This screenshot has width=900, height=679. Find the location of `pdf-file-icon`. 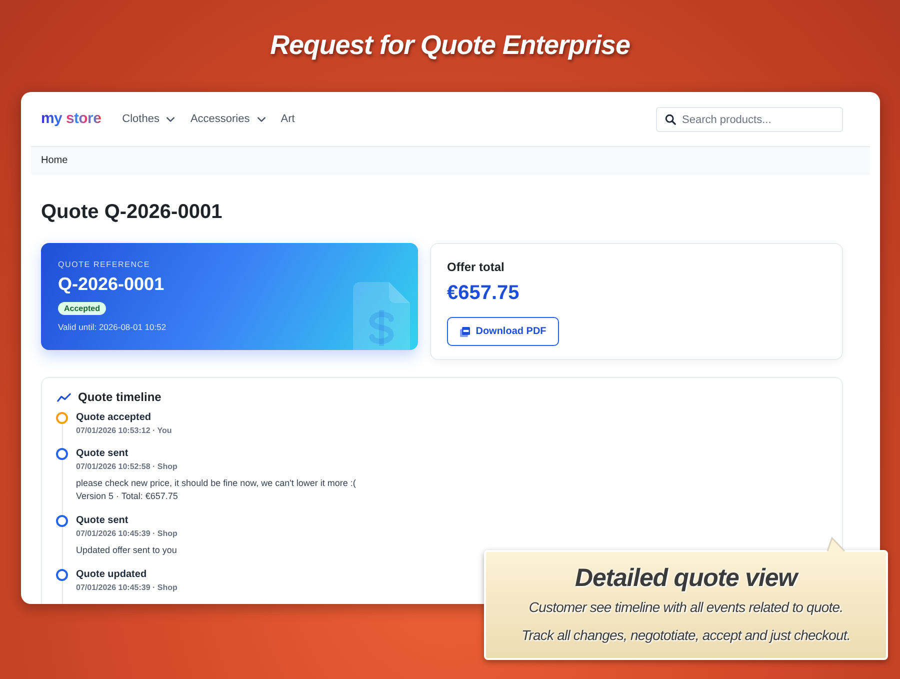

pdf-file-icon is located at coordinates (465, 331).